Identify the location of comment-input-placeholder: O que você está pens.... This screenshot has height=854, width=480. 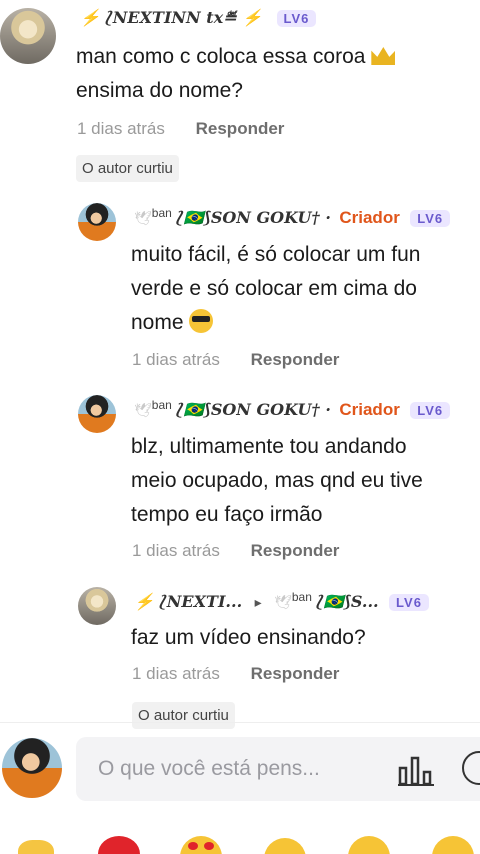
(209, 768).